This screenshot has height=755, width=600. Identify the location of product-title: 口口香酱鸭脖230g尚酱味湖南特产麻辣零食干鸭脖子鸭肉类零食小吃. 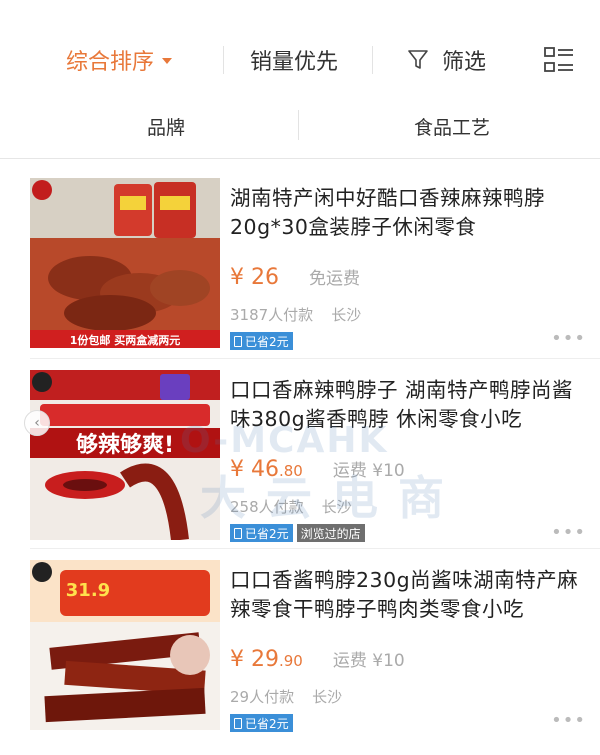
(407, 595).